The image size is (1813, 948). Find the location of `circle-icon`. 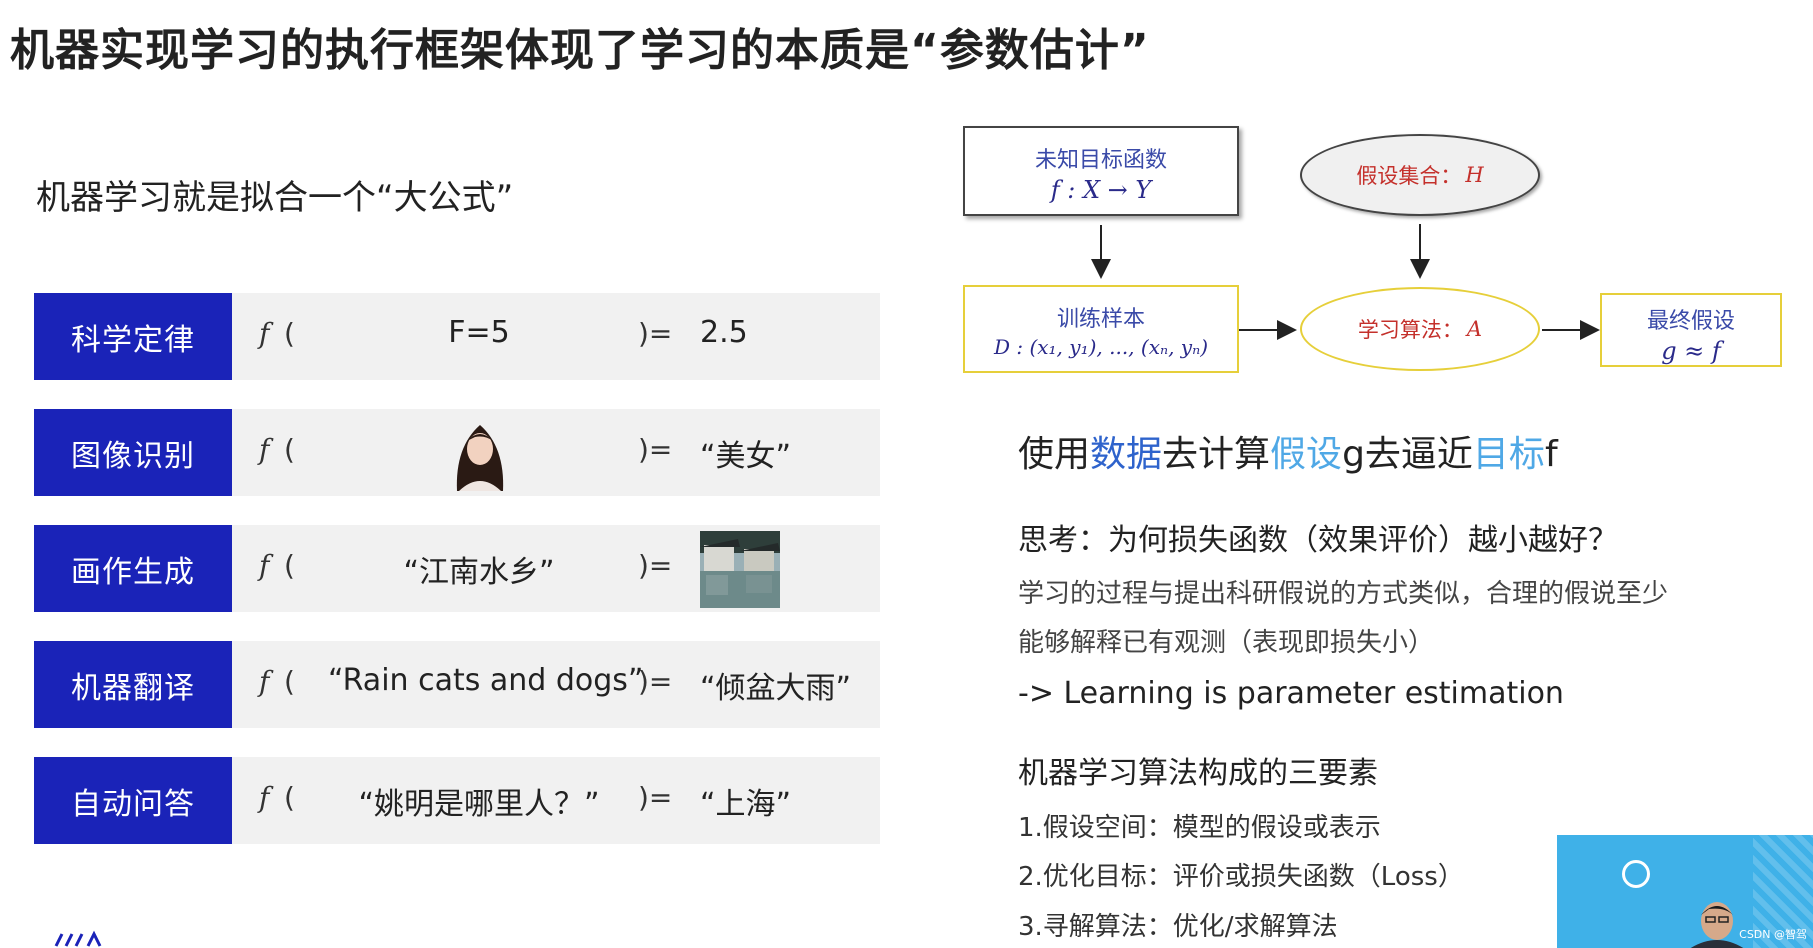

circle-icon is located at coordinates (1636, 874).